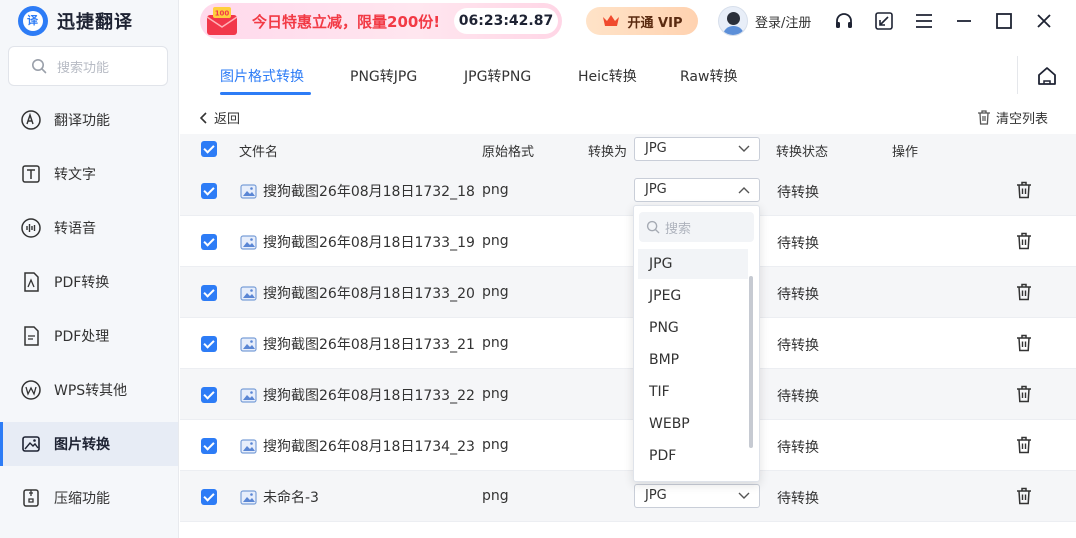 Image resolution: width=1076 pixels, height=538 pixels. Describe the element at coordinates (628, 445) in the screenshot. I see `table-row: 搜狗截图26年08月18日1734_23 png 待转换` at that location.